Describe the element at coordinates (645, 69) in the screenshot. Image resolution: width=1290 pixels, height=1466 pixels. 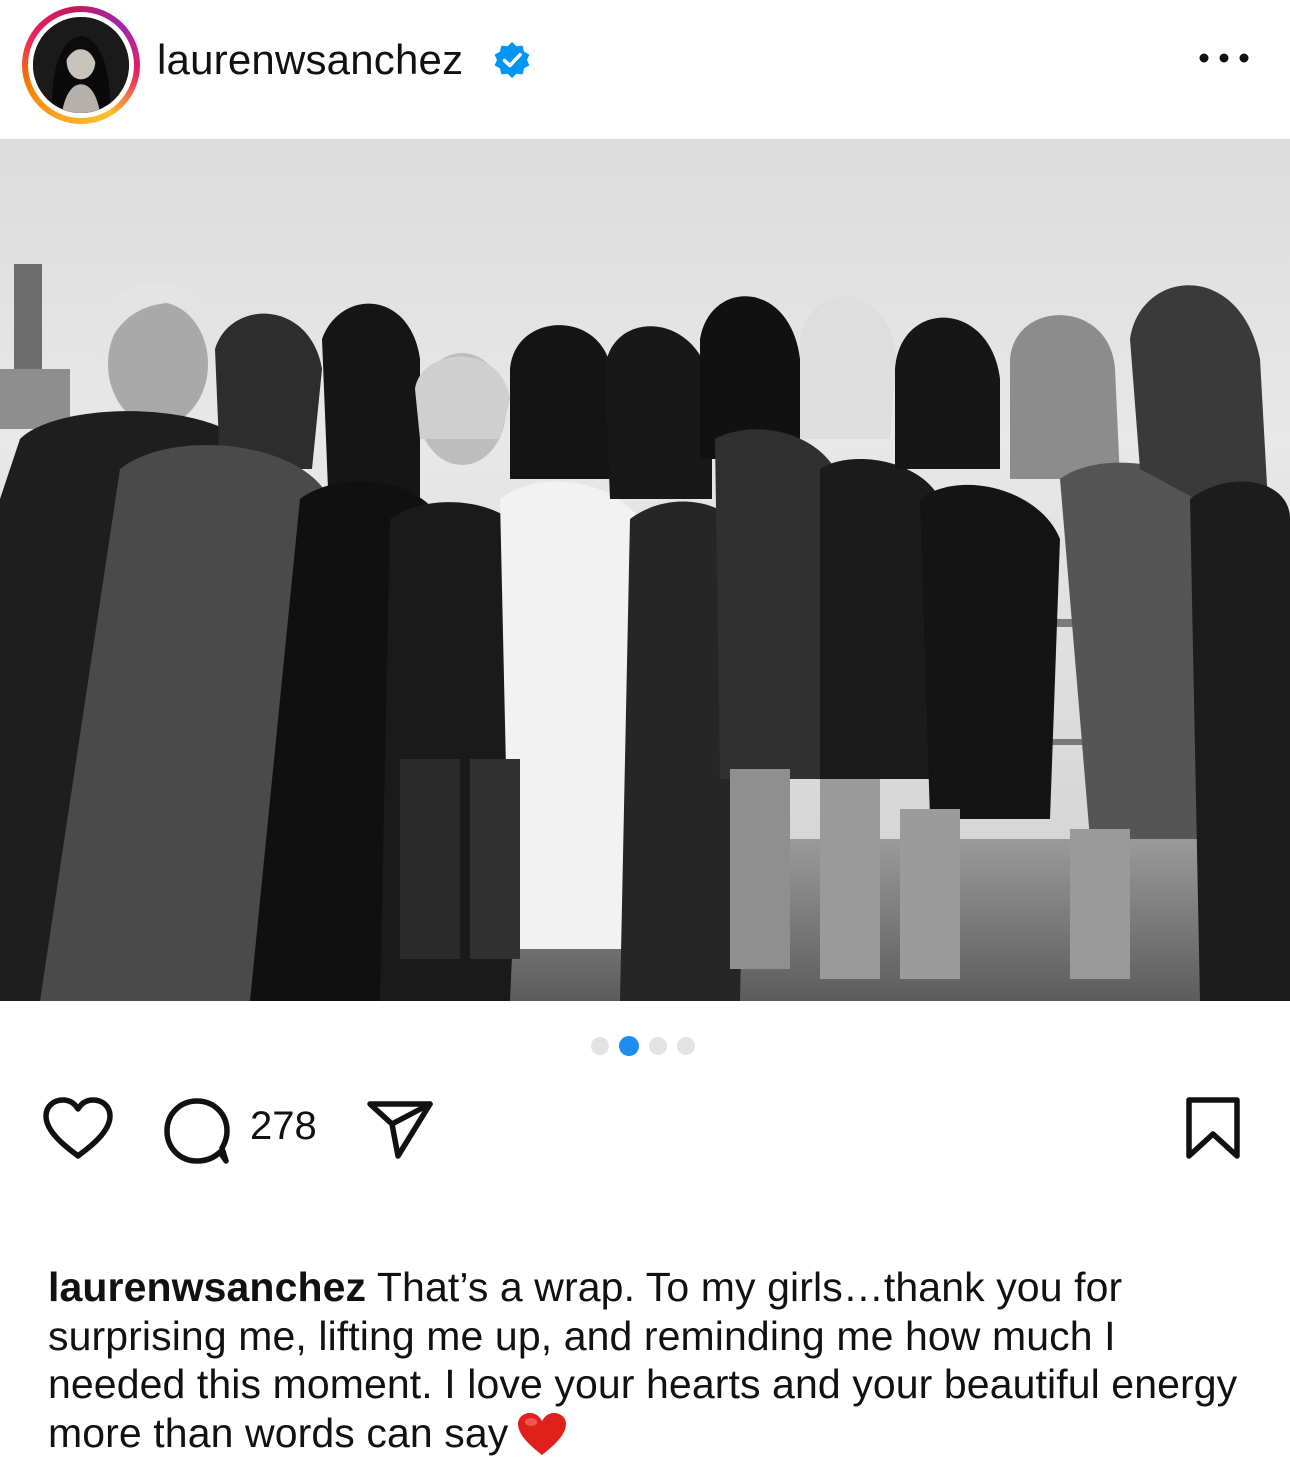
I see `post-header: laurenwsanchez` at that location.